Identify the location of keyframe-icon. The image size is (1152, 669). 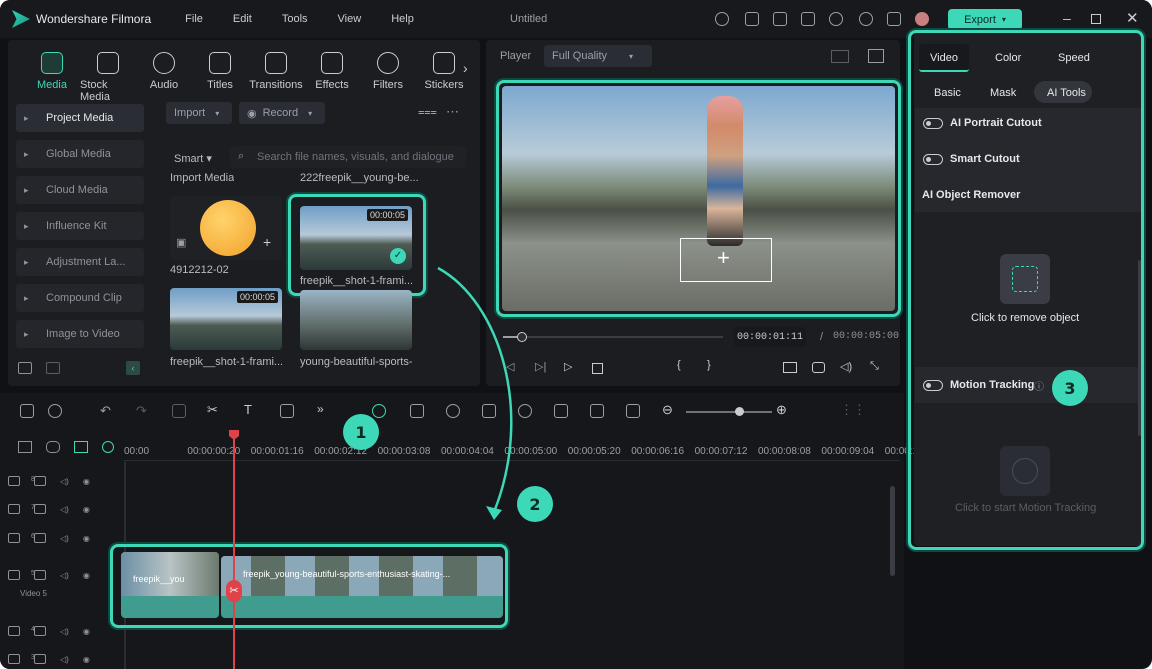
(597, 411).